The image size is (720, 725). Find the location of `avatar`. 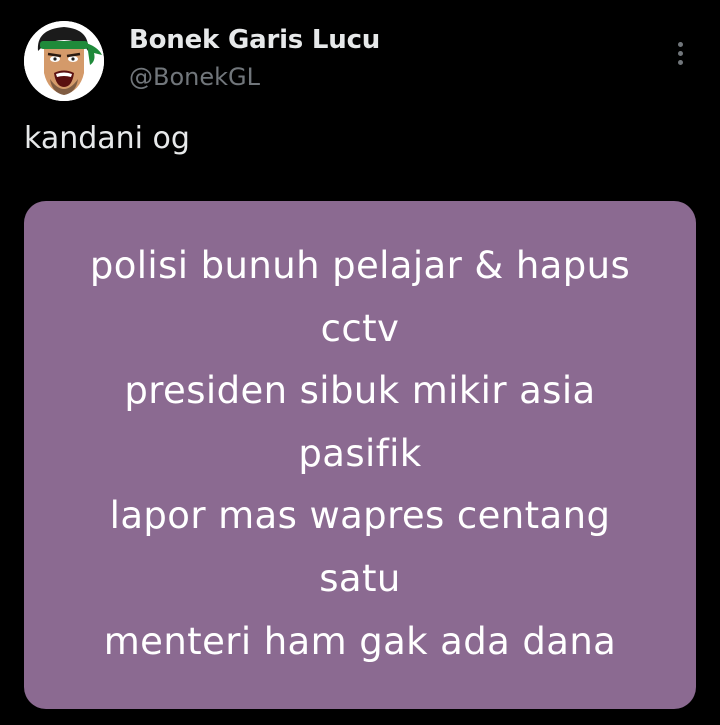

avatar is located at coordinates (64, 61).